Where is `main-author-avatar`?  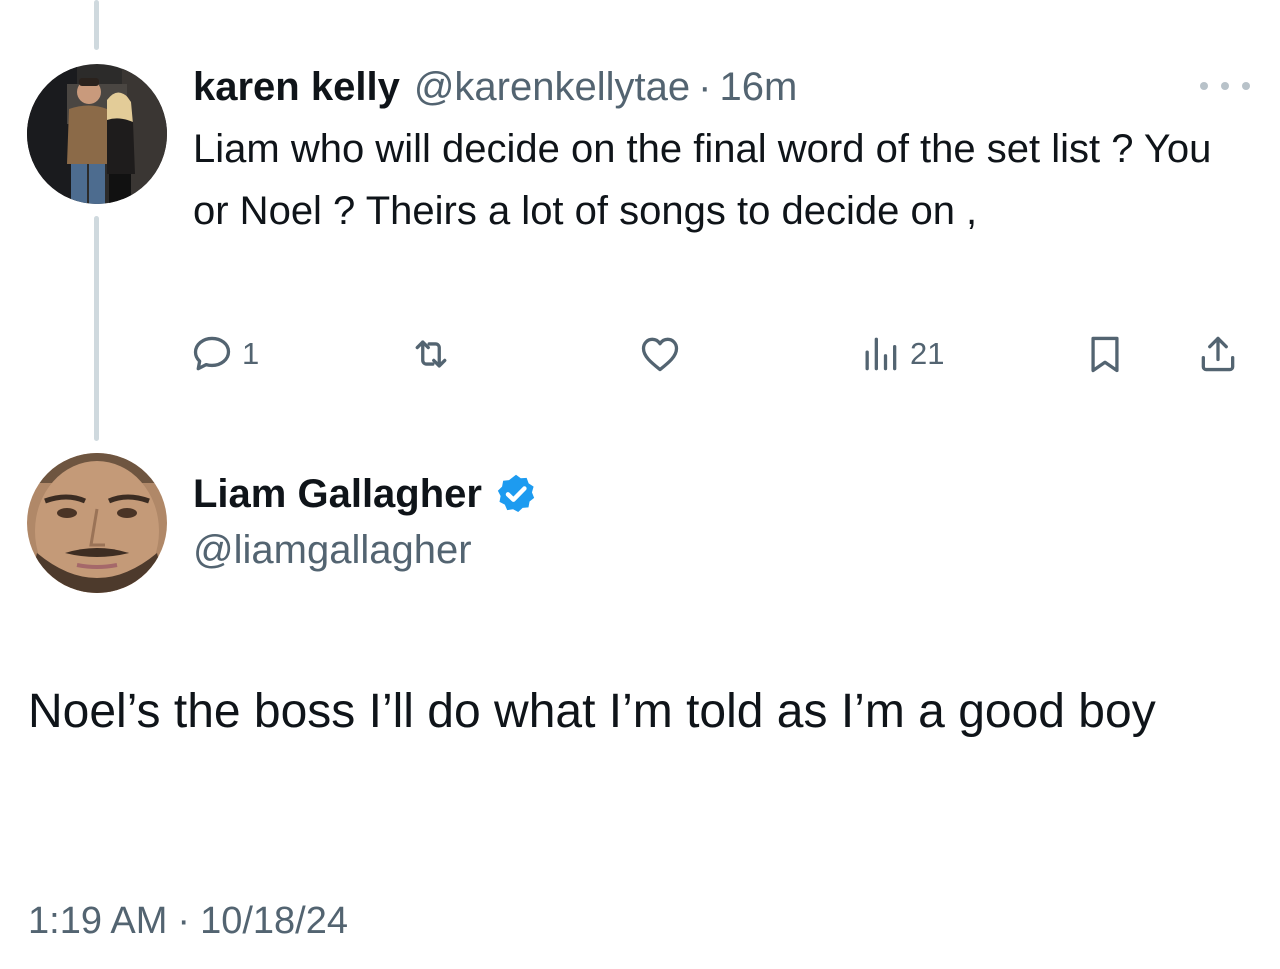 main-author-avatar is located at coordinates (97, 523).